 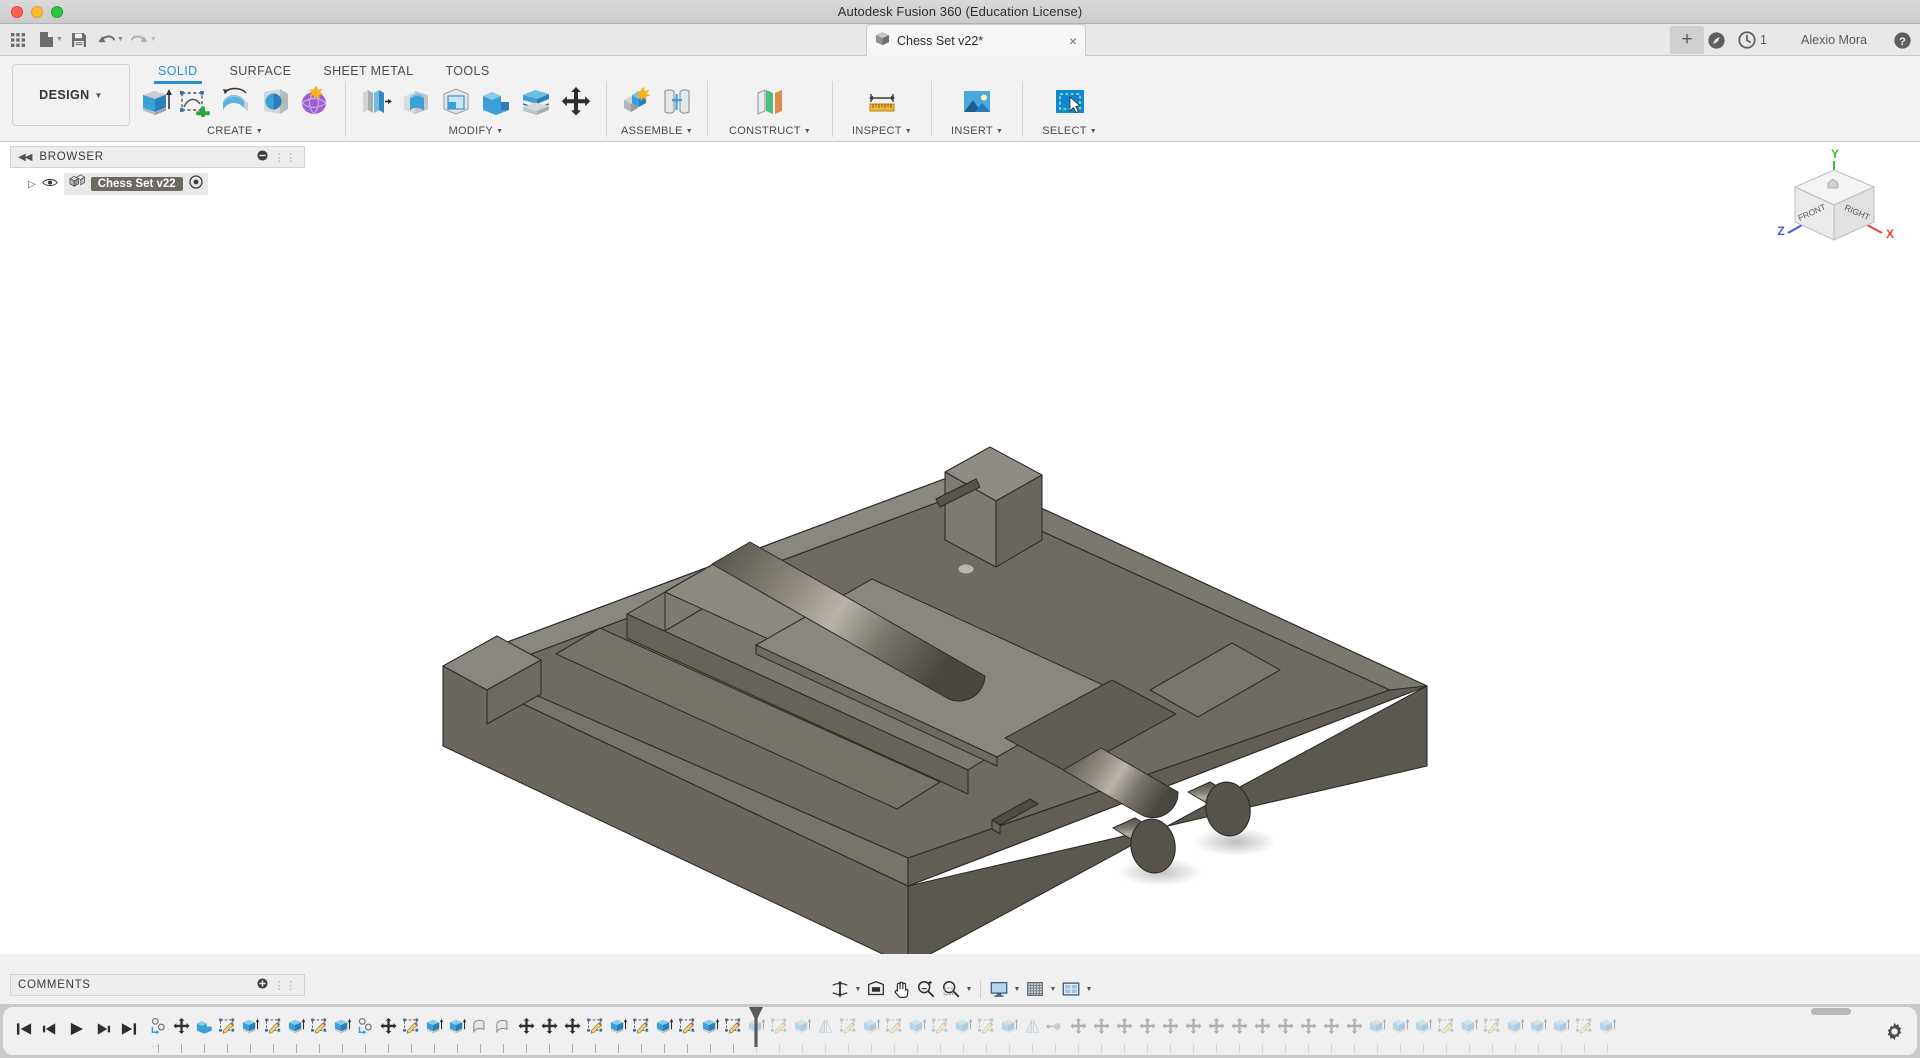 What do you see at coordinates (536, 102) in the screenshot?
I see `split-face-icon` at bounding box center [536, 102].